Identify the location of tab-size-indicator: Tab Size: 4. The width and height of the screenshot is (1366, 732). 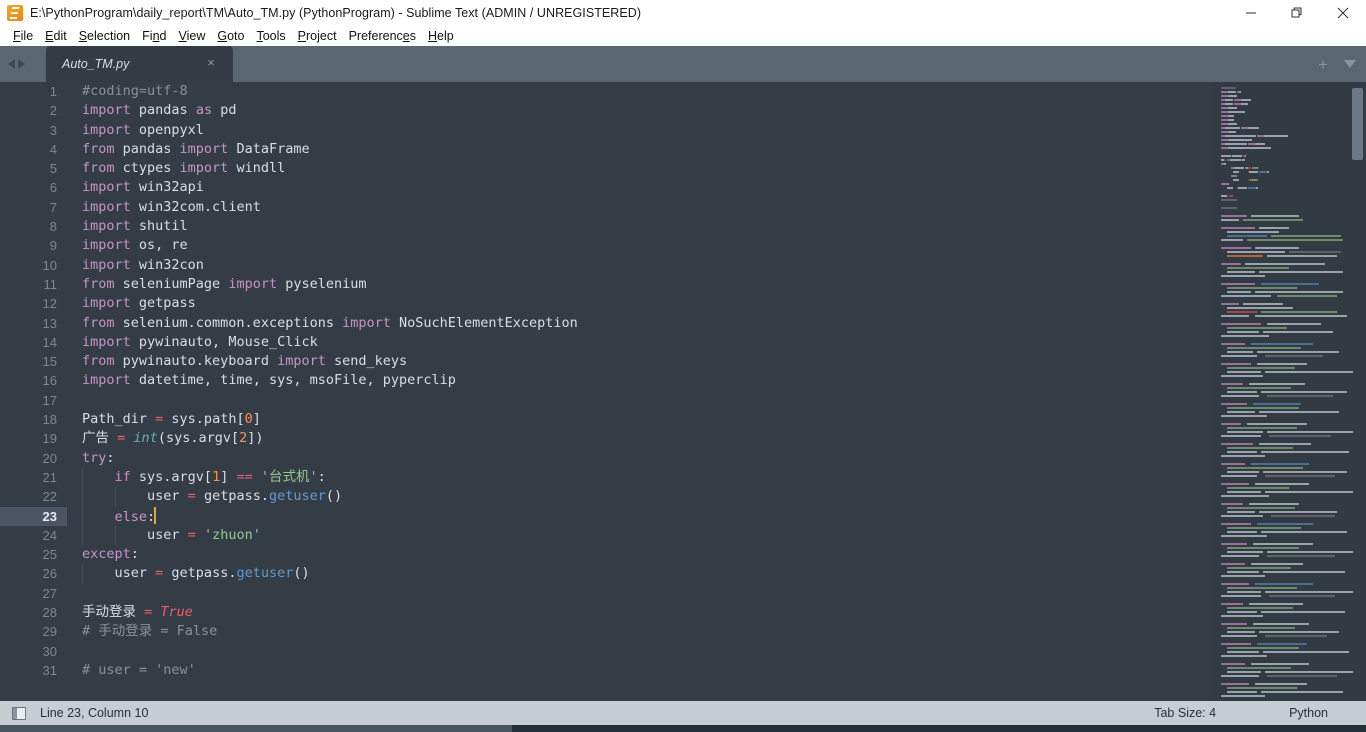
(1185, 713).